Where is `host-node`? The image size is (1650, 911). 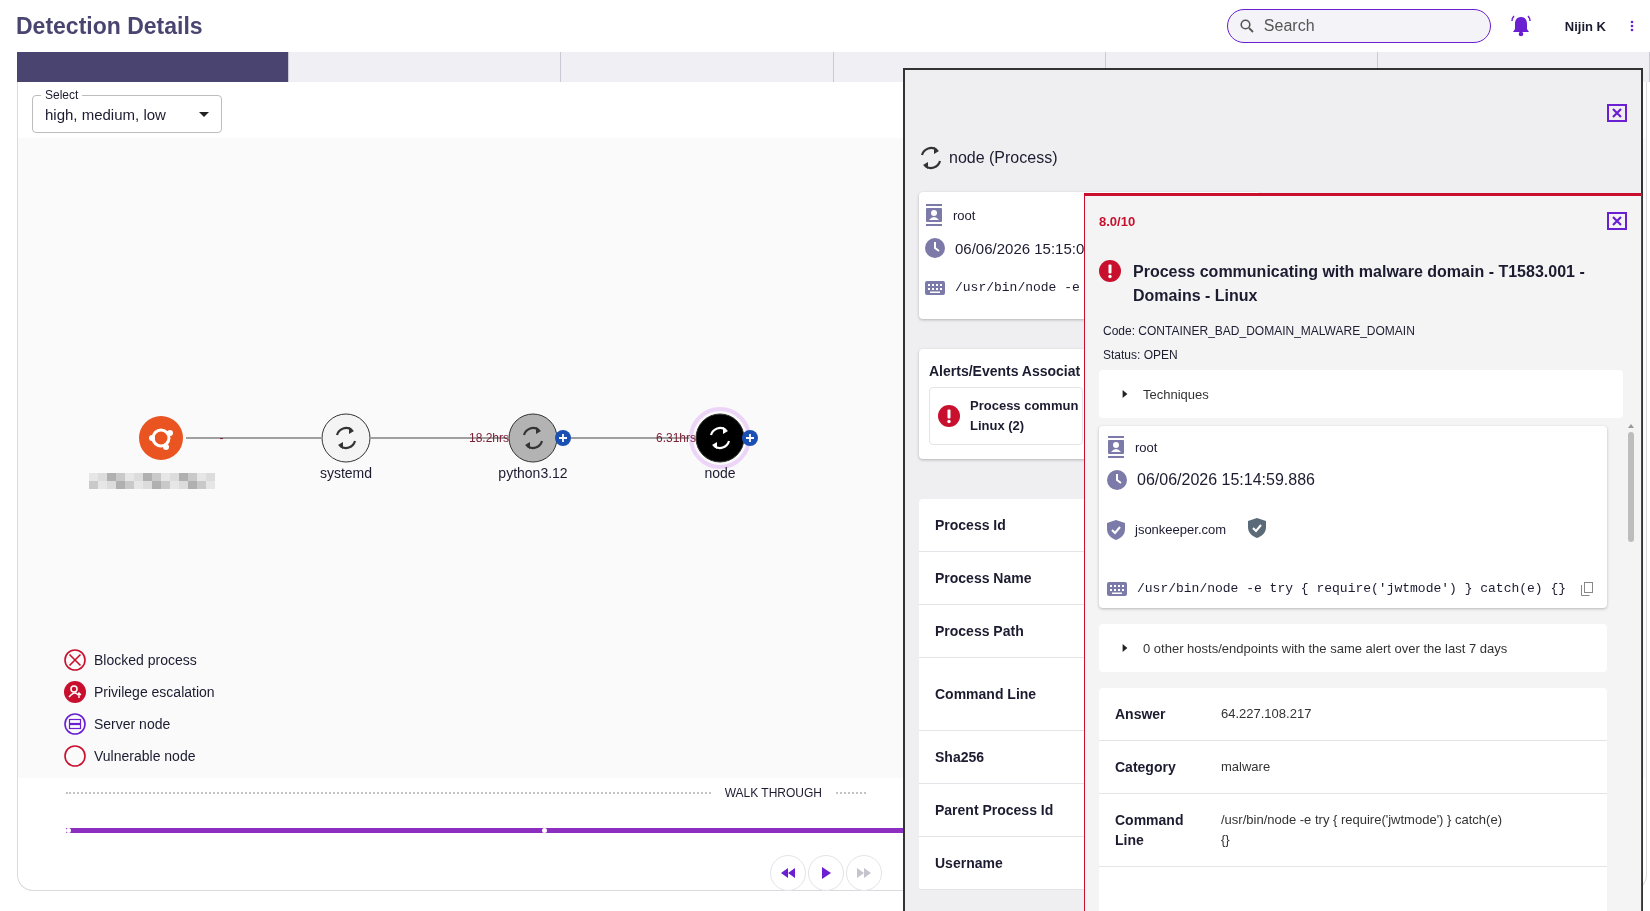 host-node is located at coordinates (161, 438).